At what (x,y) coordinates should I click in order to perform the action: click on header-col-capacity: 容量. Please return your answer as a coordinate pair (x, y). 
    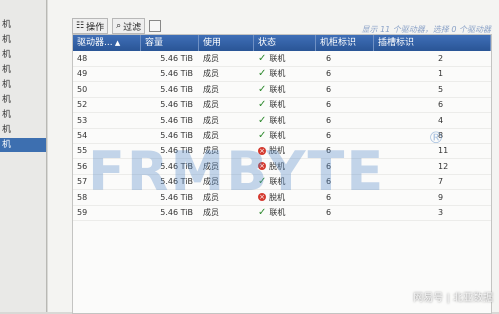
    Looking at the image, I should click on (170, 43).